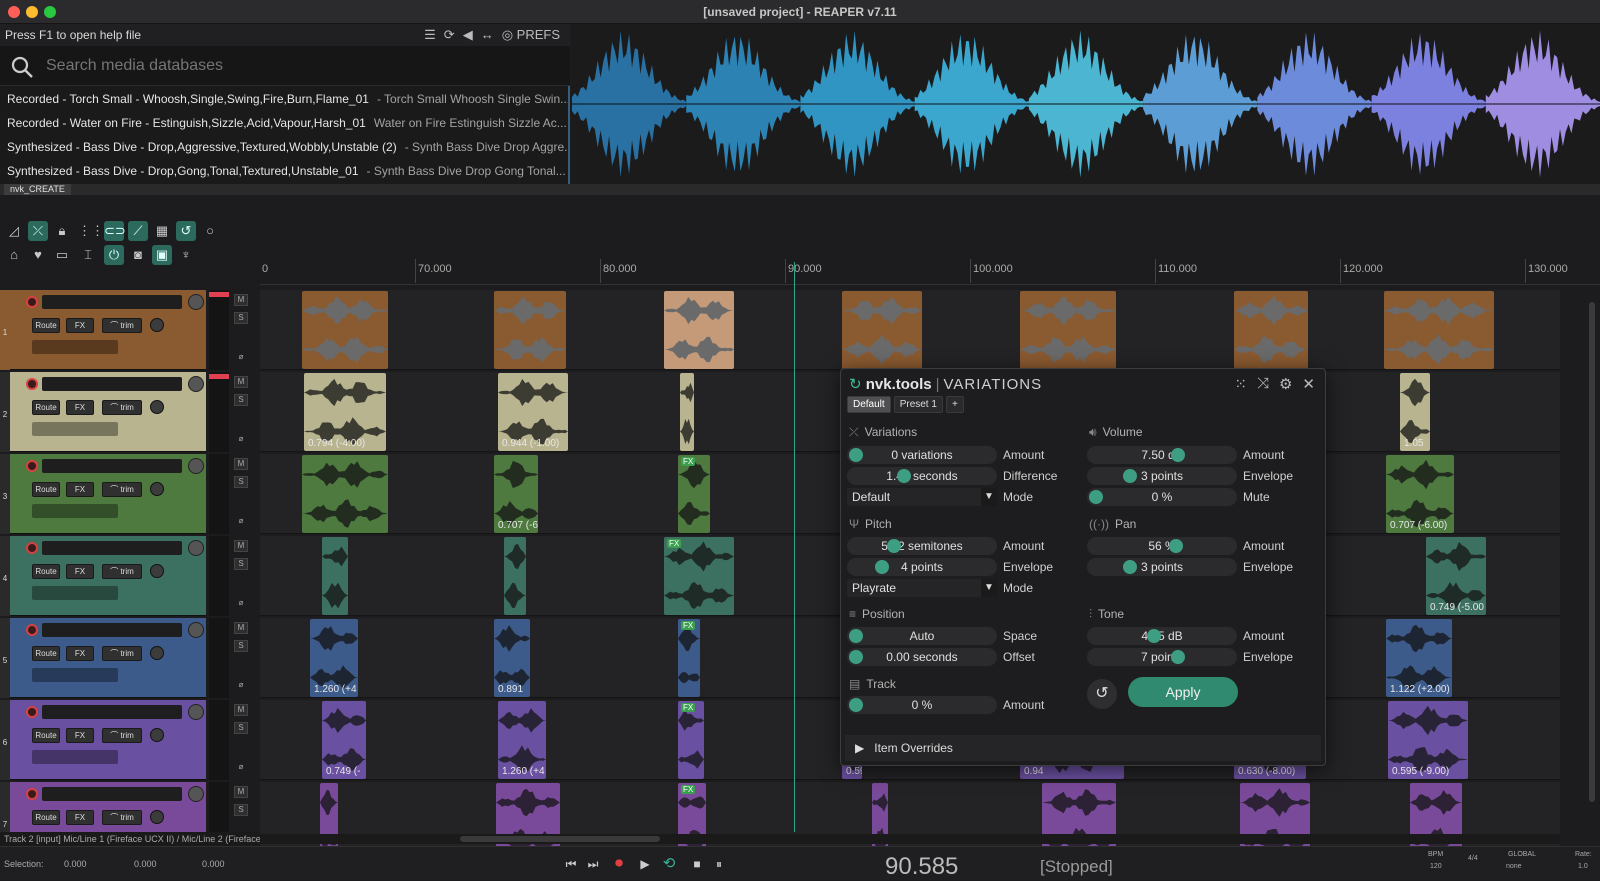 Image resolution: width=1600 pixels, height=881 pixels. Describe the element at coordinates (922, 476) in the screenshot. I see `variations-difference-slider: 1.40 seconds` at that location.